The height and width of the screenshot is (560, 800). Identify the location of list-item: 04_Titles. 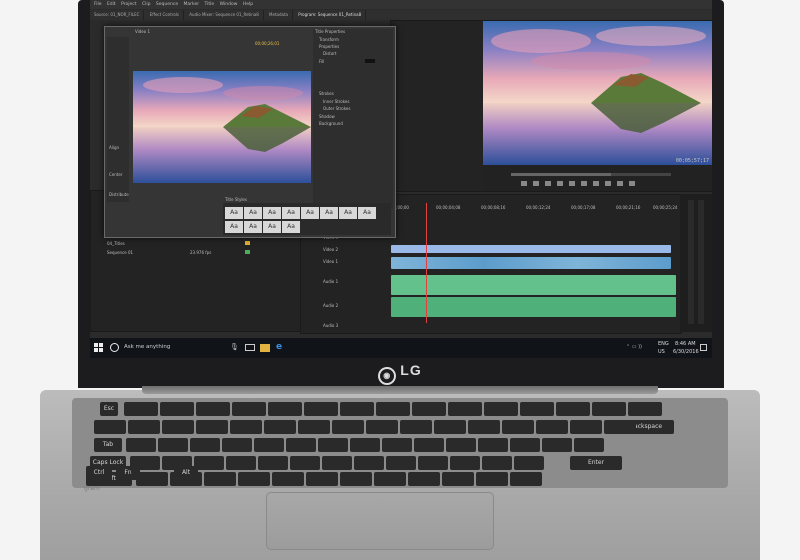
(195, 243).